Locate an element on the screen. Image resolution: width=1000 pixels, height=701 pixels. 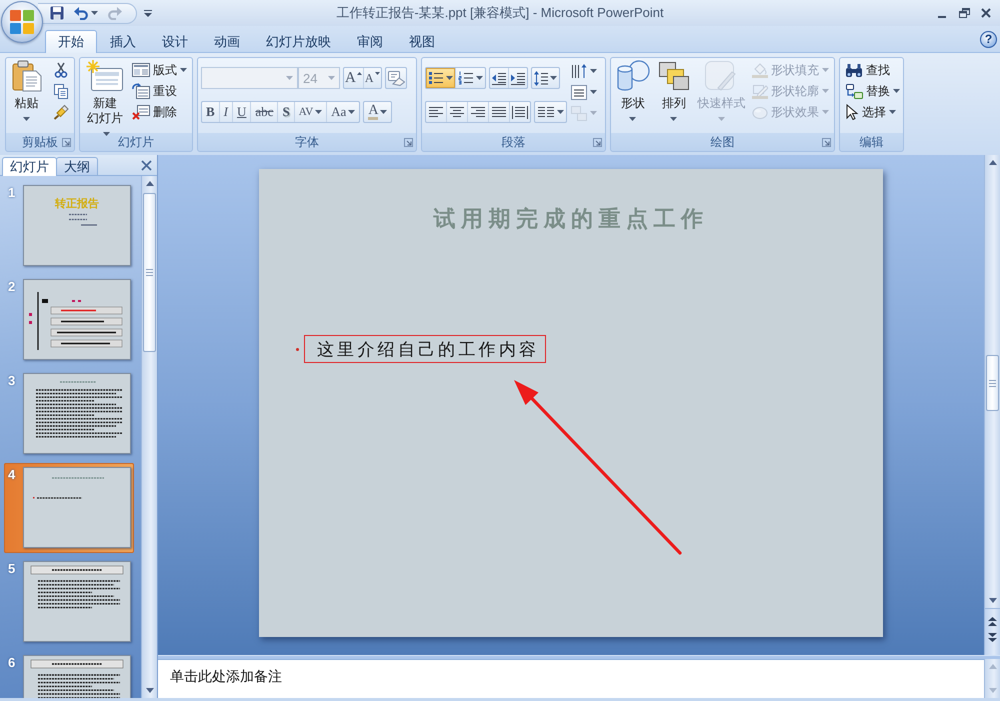
replace-button: 替换 is located at coordinates (872, 91).